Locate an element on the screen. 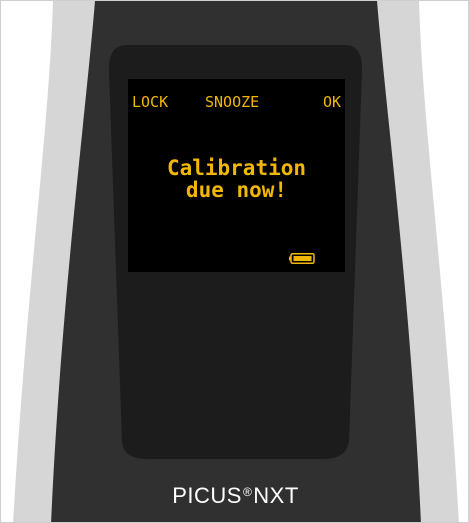  brand-name: PICUS is located at coordinates (207, 495).